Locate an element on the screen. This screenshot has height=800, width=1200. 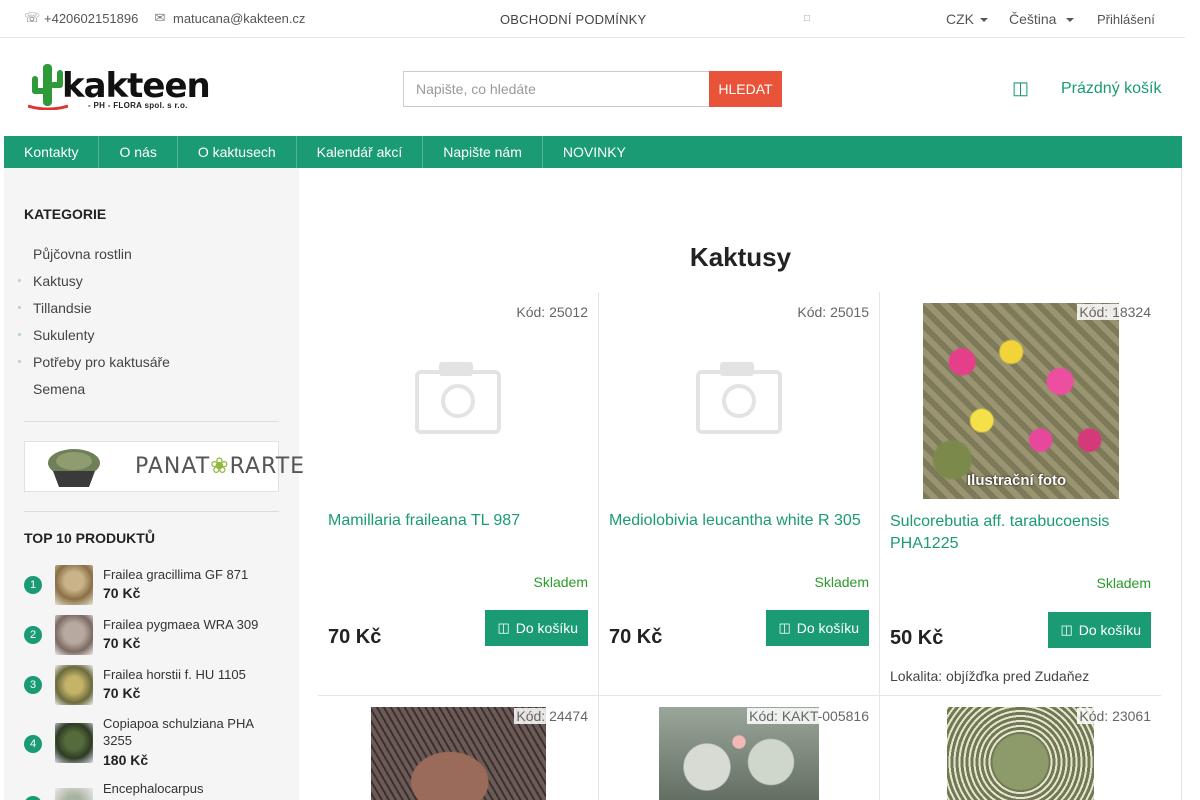
product-code: Kód: KAKT-005816 is located at coordinates (808, 716).